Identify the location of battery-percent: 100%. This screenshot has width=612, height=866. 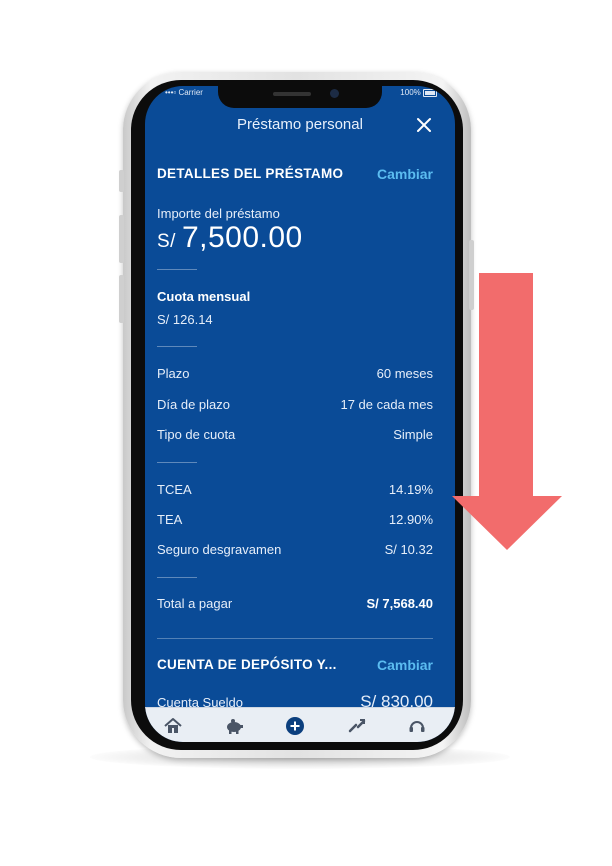
(410, 92).